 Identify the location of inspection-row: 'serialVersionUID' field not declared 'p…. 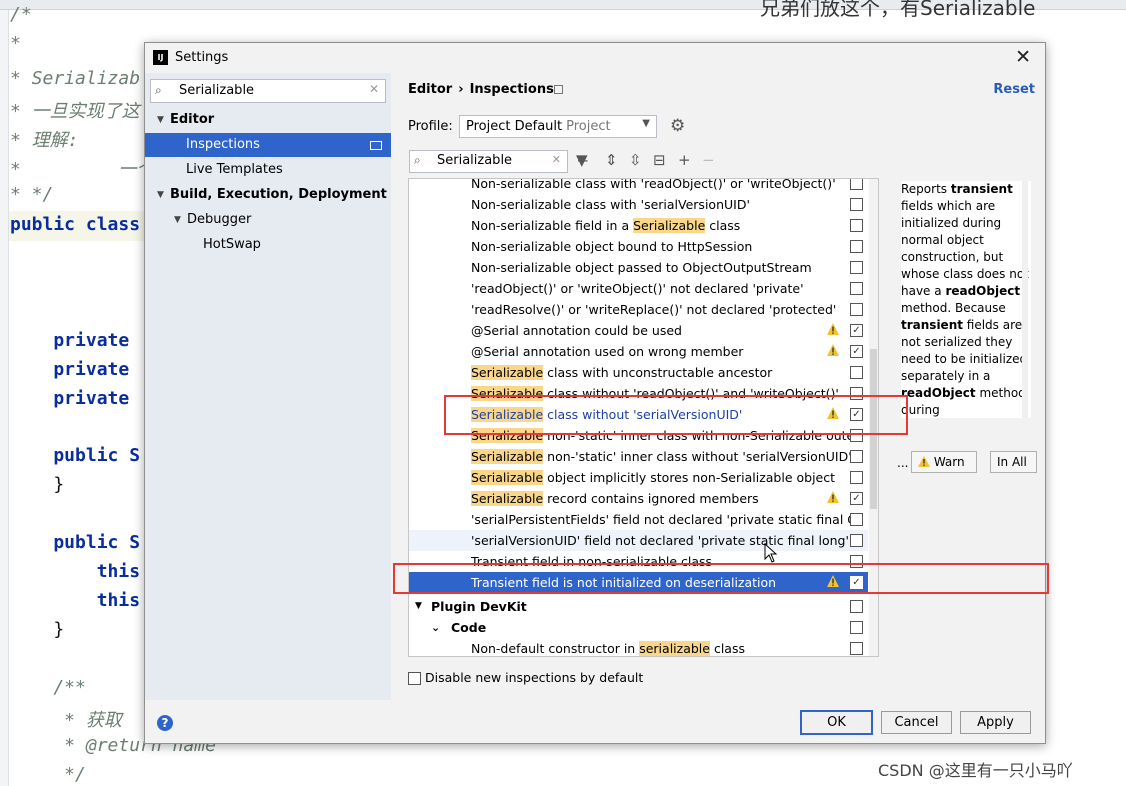
(638, 540).